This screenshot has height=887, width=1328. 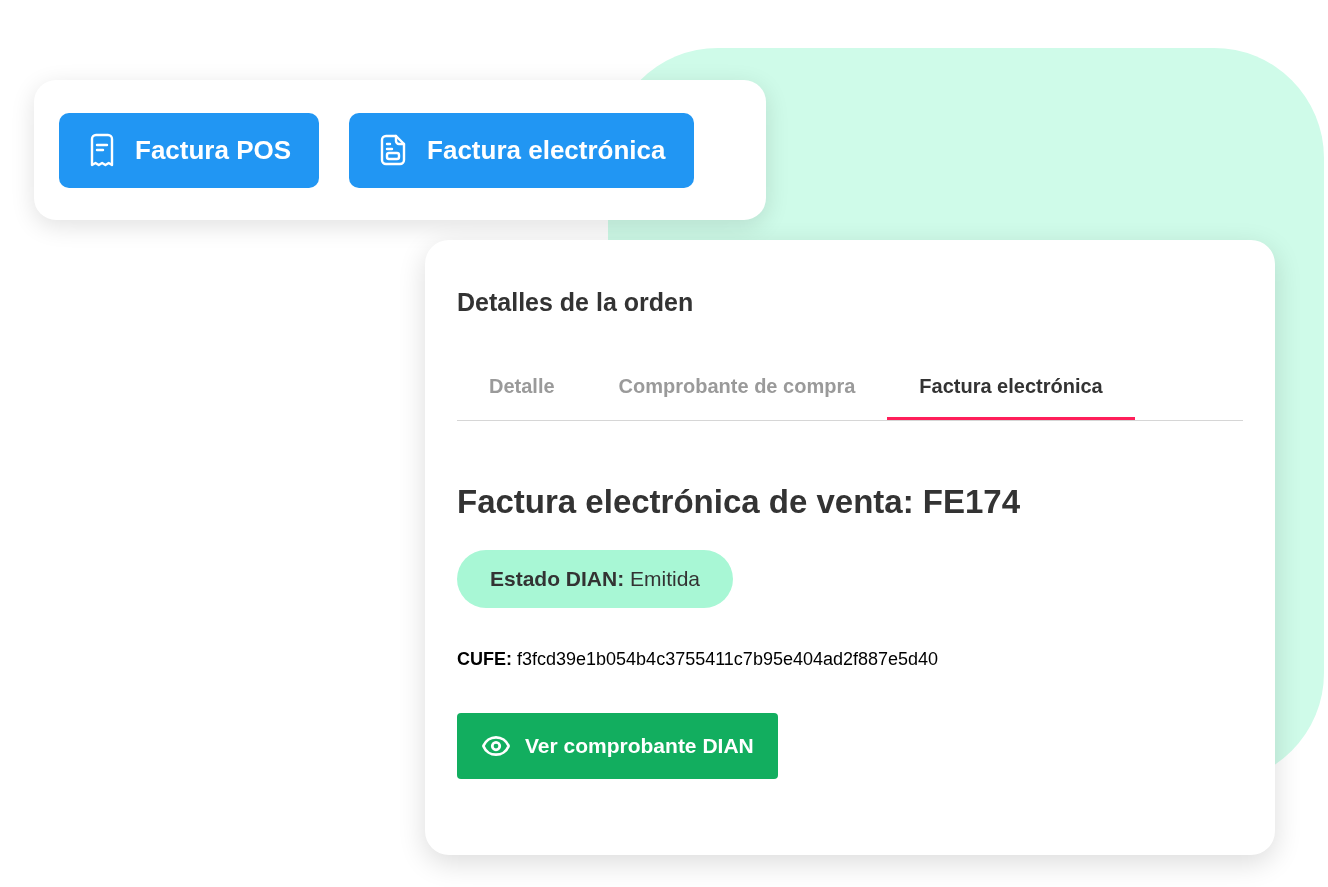 What do you see at coordinates (617, 746) in the screenshot?
I see `view-receipt-button: Ver comprobante DIAN` at bounding box center [617, 746].